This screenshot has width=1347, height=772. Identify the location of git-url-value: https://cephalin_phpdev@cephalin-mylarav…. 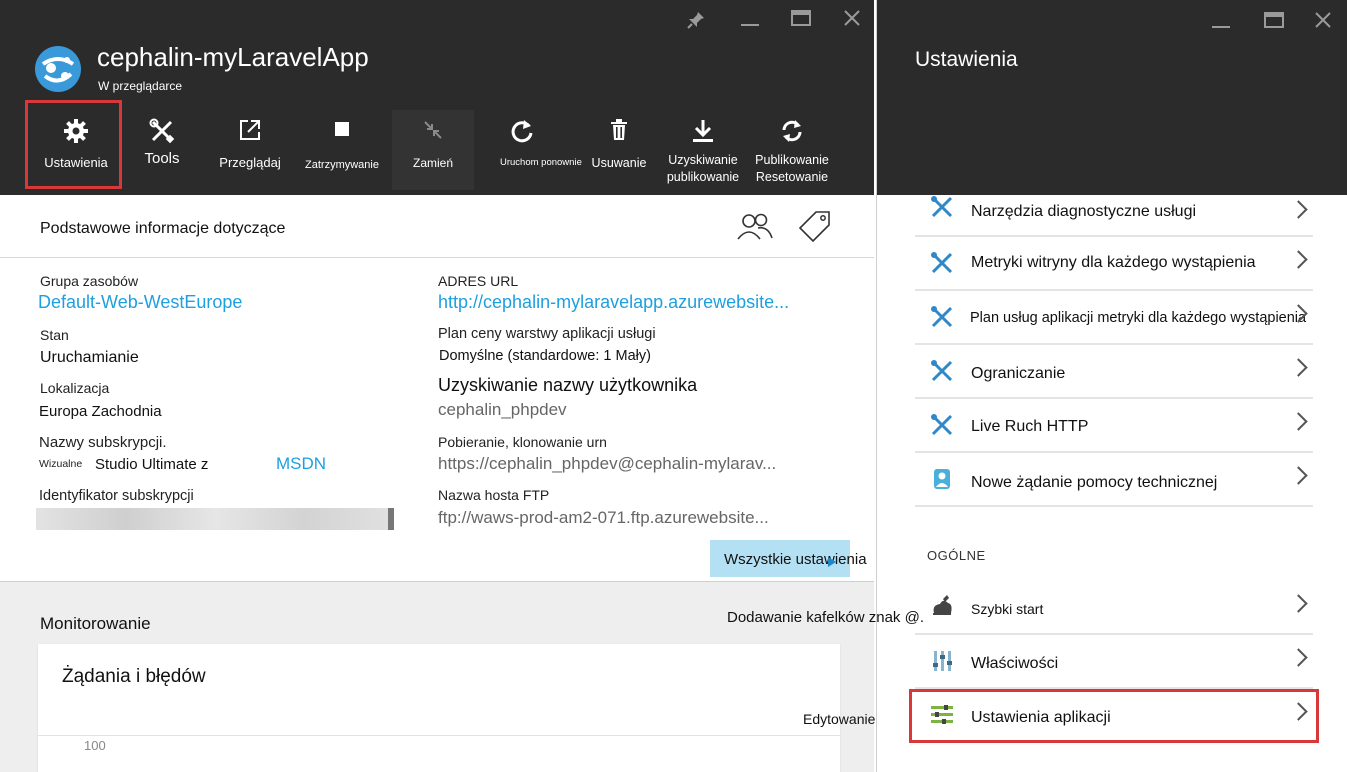
(607, 463).